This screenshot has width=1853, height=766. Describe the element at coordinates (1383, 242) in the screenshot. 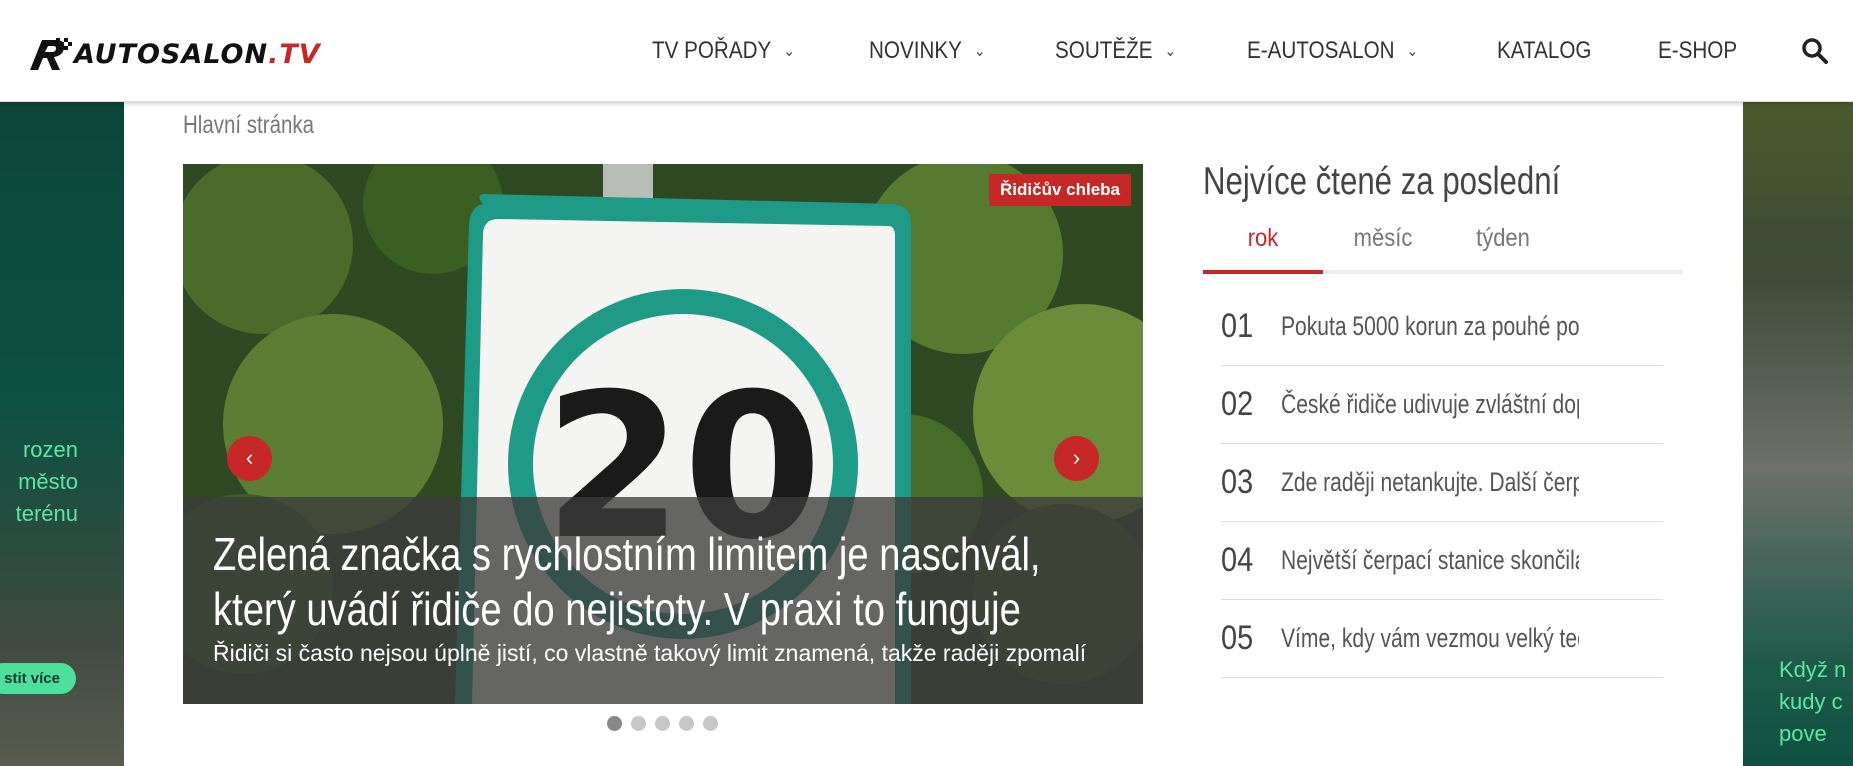

I see `tab-mesic: měsíc` at that location.